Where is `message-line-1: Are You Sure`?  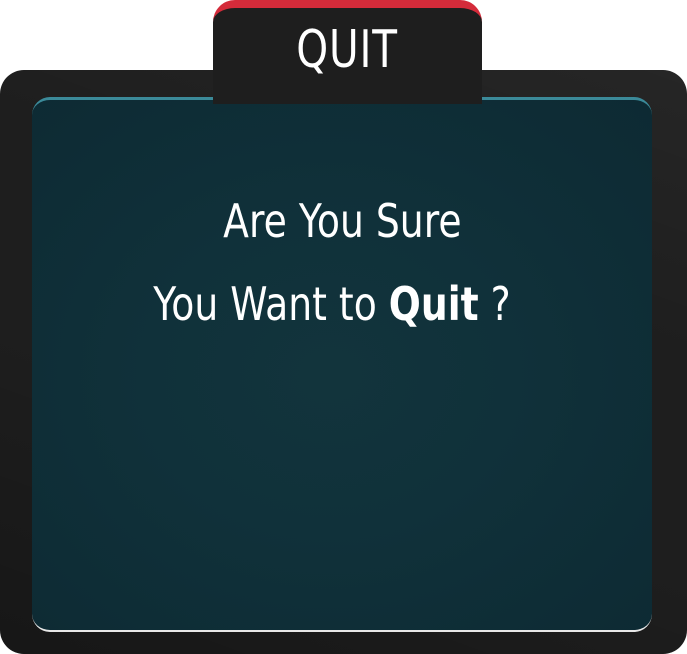 message-line-1: Are You Sure is located at coordinates (342, 221).